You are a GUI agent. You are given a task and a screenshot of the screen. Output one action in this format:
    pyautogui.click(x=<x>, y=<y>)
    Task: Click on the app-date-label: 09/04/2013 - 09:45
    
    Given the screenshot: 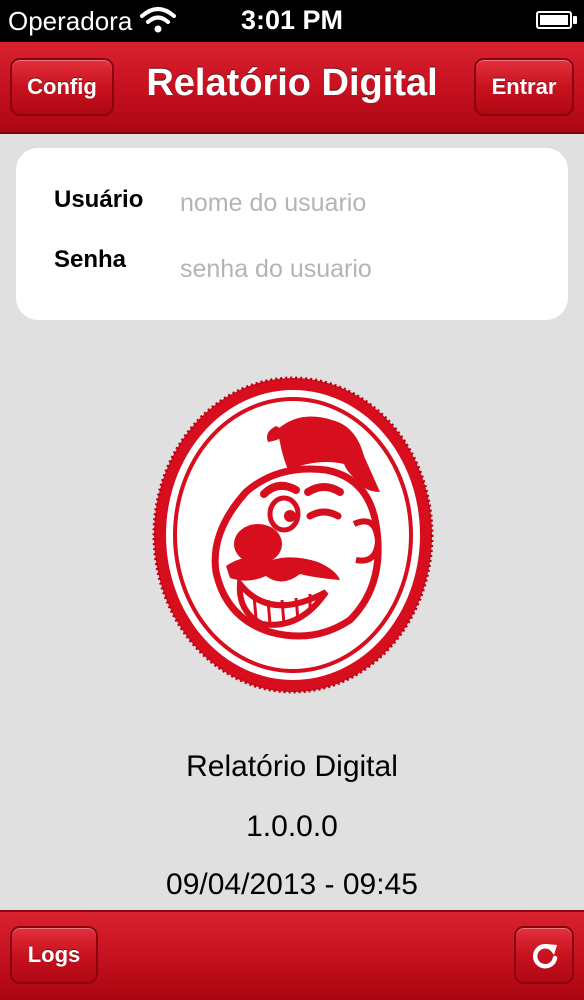 What is the action you would take?
    pyautogui.click(x=292, y=884)
    